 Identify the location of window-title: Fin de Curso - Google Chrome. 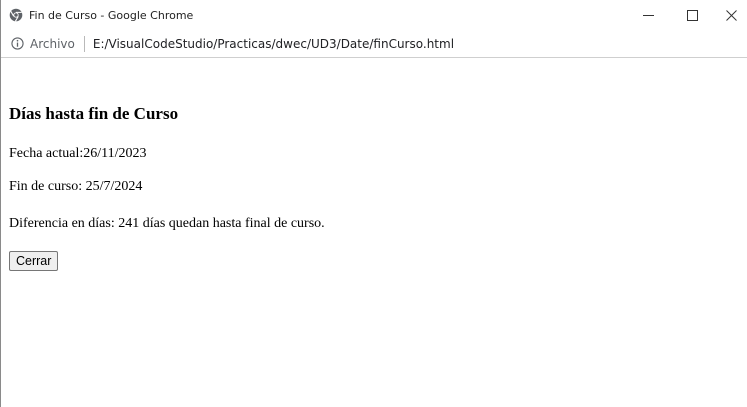
(111, 15).